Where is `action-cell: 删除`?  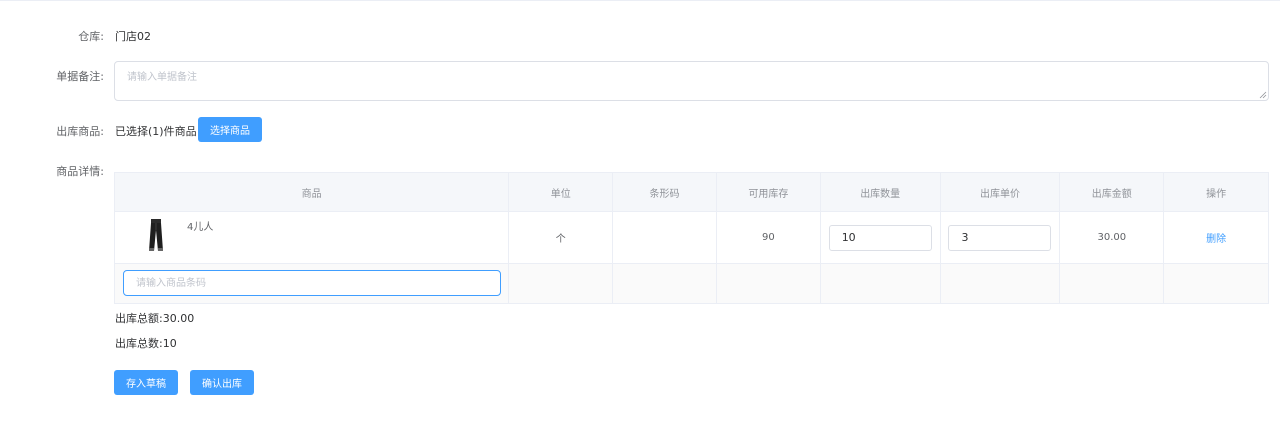 action-cell: 删除 is located at coordinates (1216, 237).